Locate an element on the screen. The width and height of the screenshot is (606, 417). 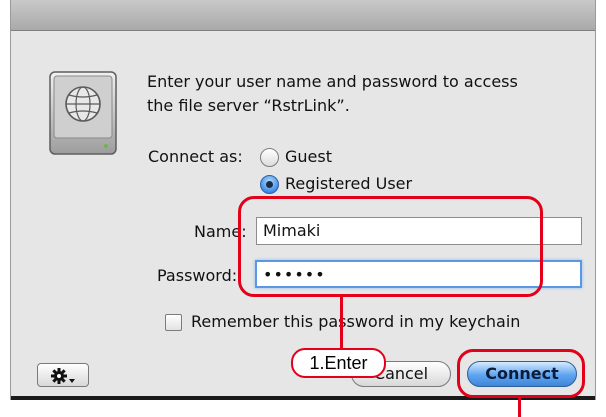
remember-password-checkbox is located at coordinates (173, 322).